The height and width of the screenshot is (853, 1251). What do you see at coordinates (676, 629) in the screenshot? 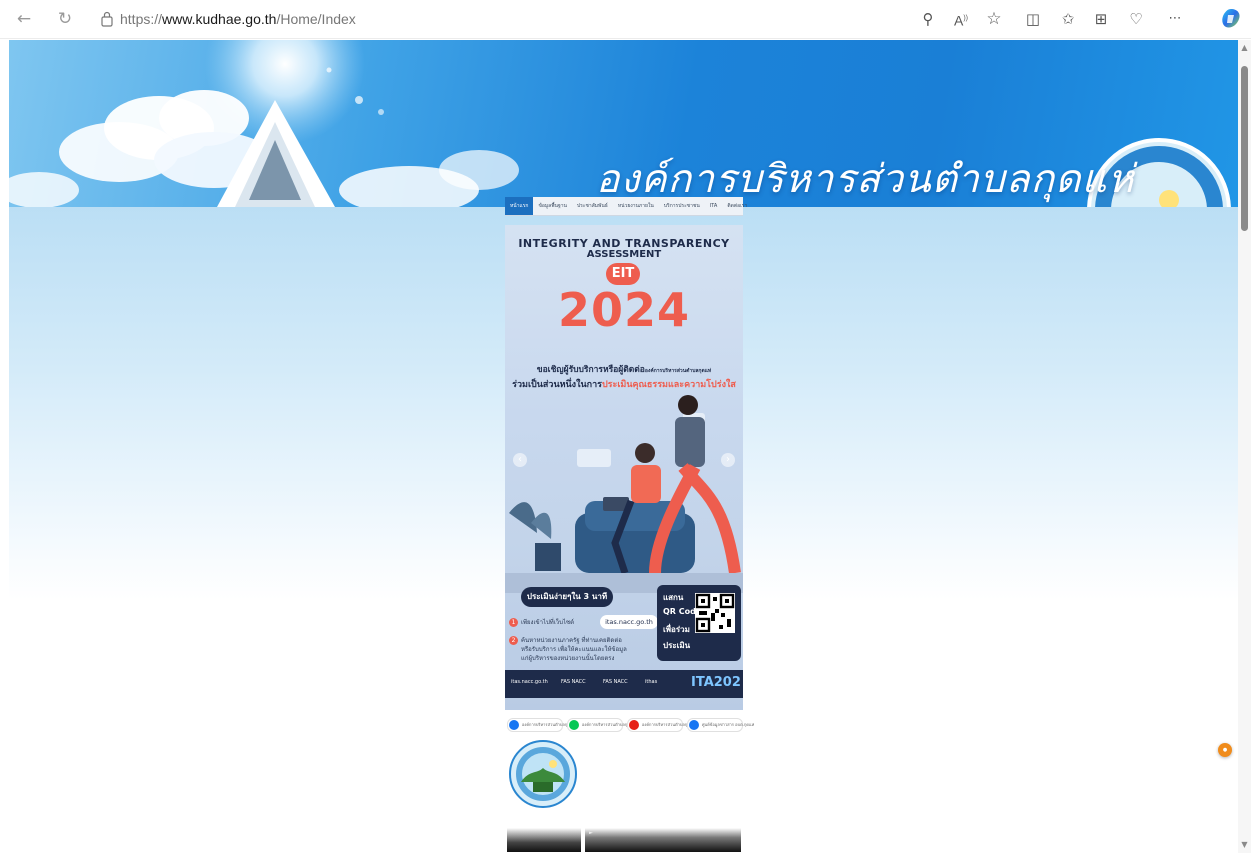
I see `qr-text-3: เพื่อร่วม` at bounding box center [676, 629].